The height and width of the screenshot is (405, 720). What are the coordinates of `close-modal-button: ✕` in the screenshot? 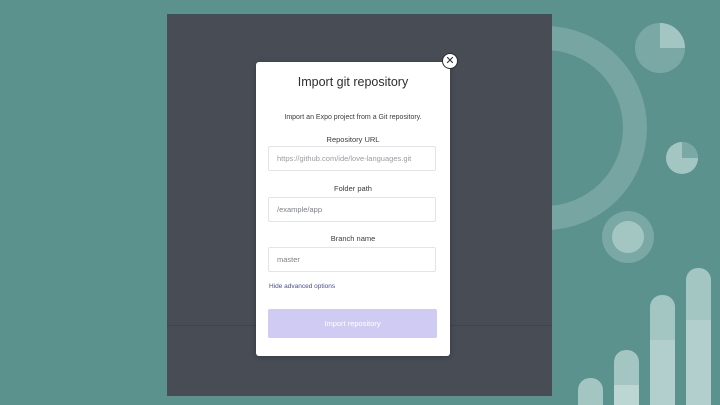 It's located at (450, 61).